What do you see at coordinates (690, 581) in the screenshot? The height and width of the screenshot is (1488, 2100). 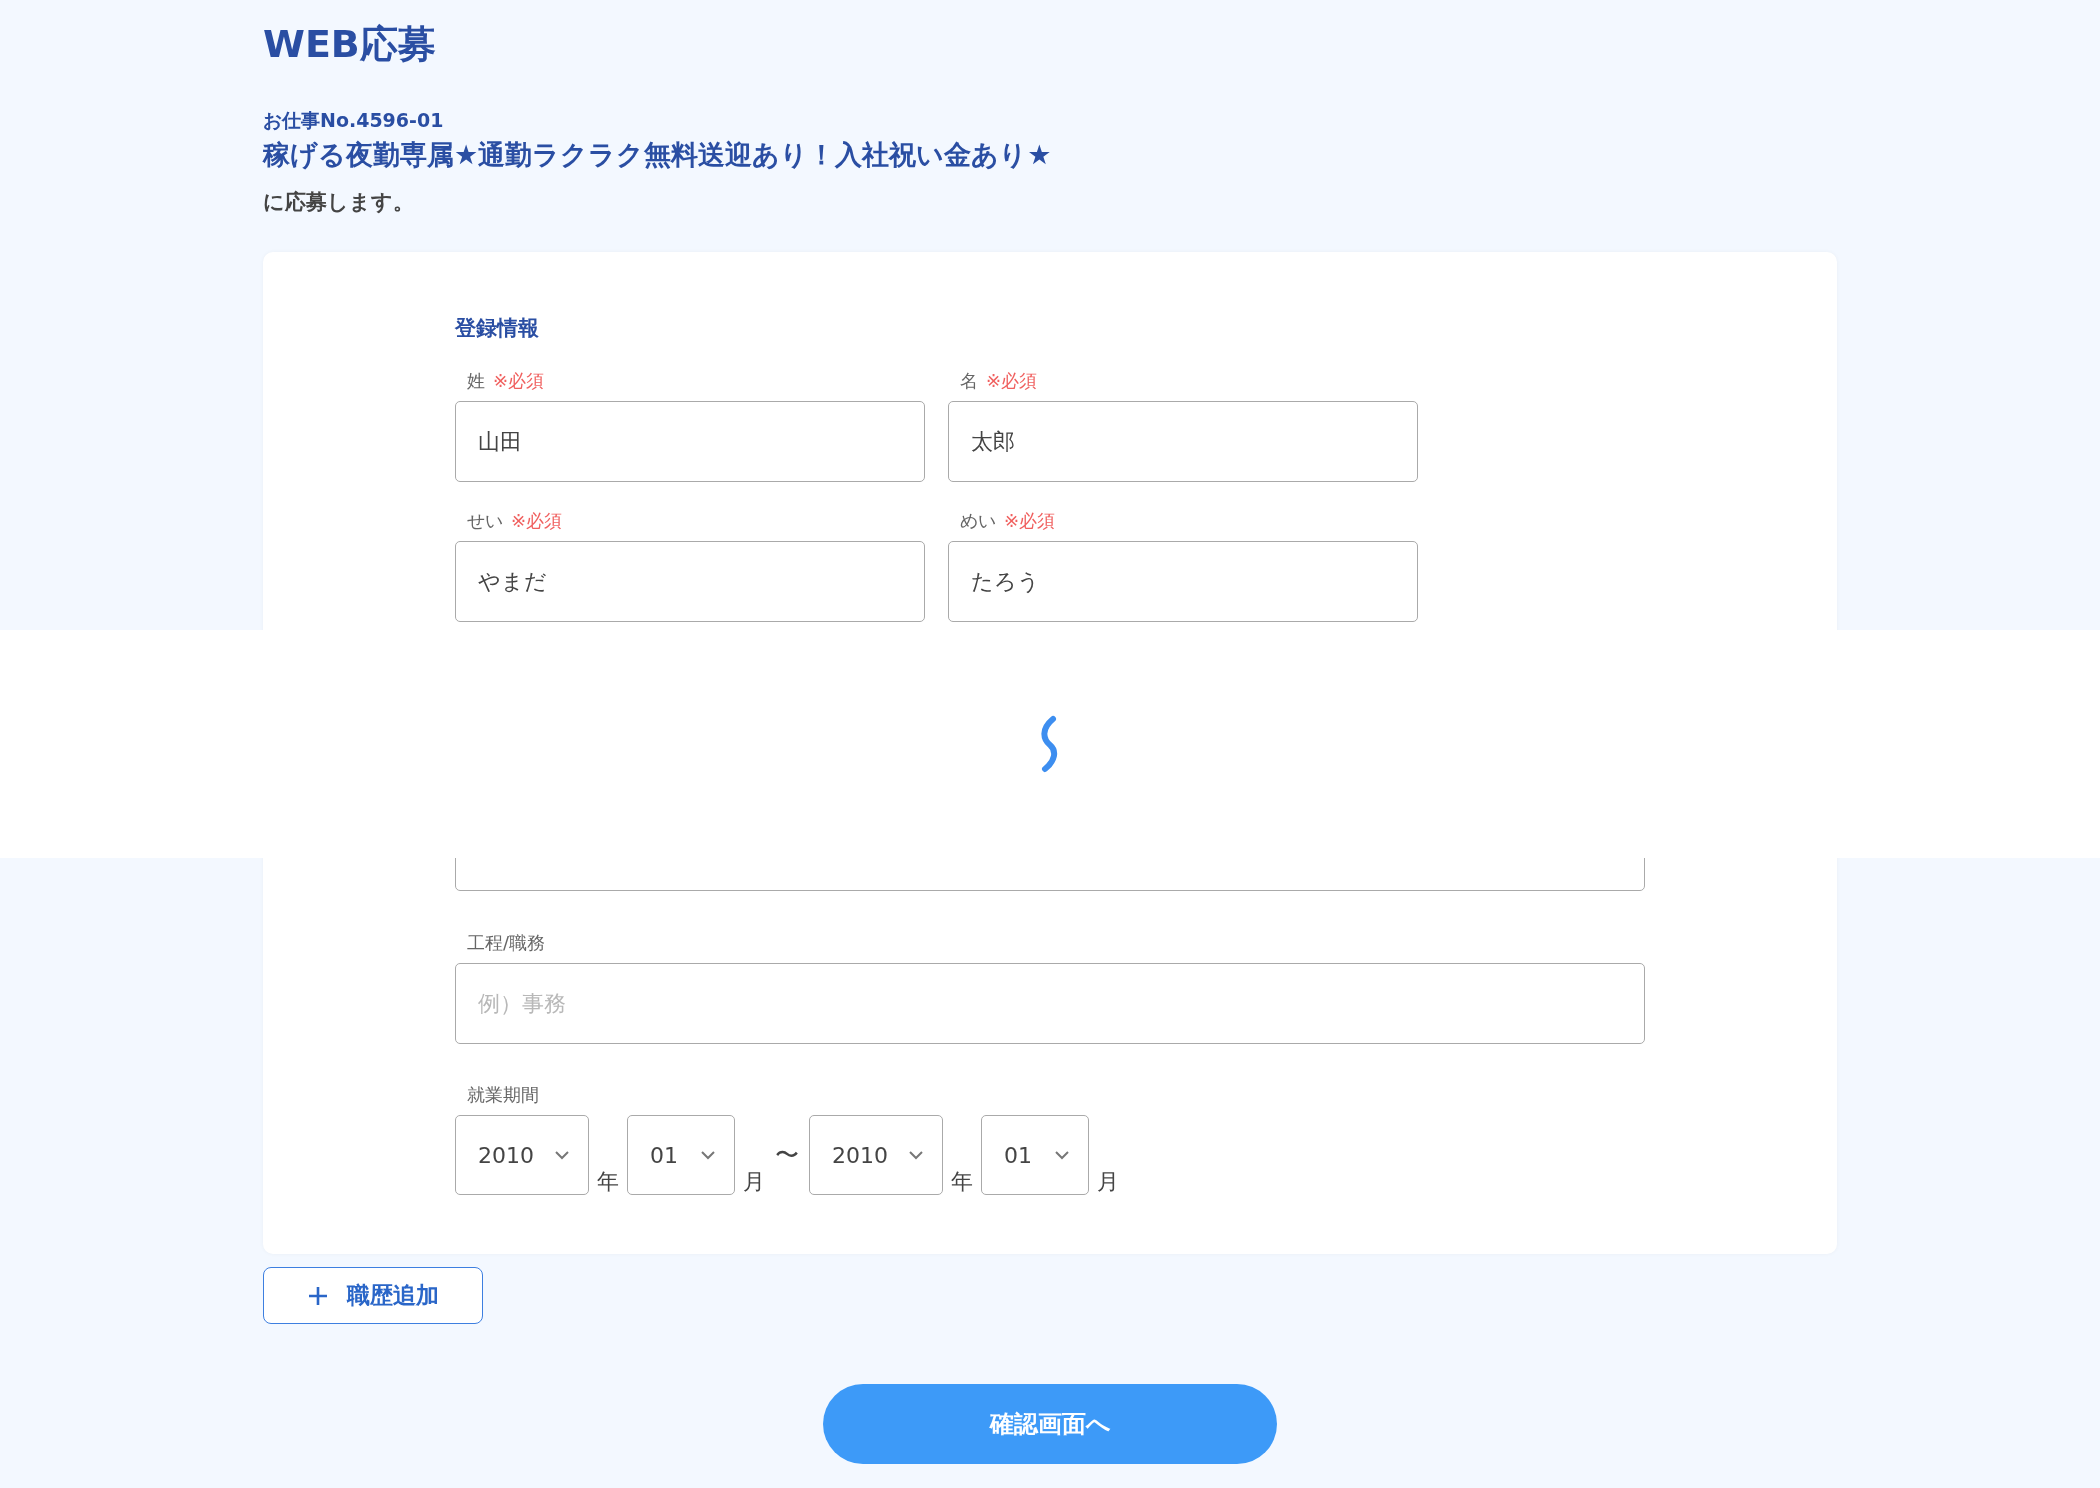 I see `input-field: やまだ` at bounding box center [690, 581].